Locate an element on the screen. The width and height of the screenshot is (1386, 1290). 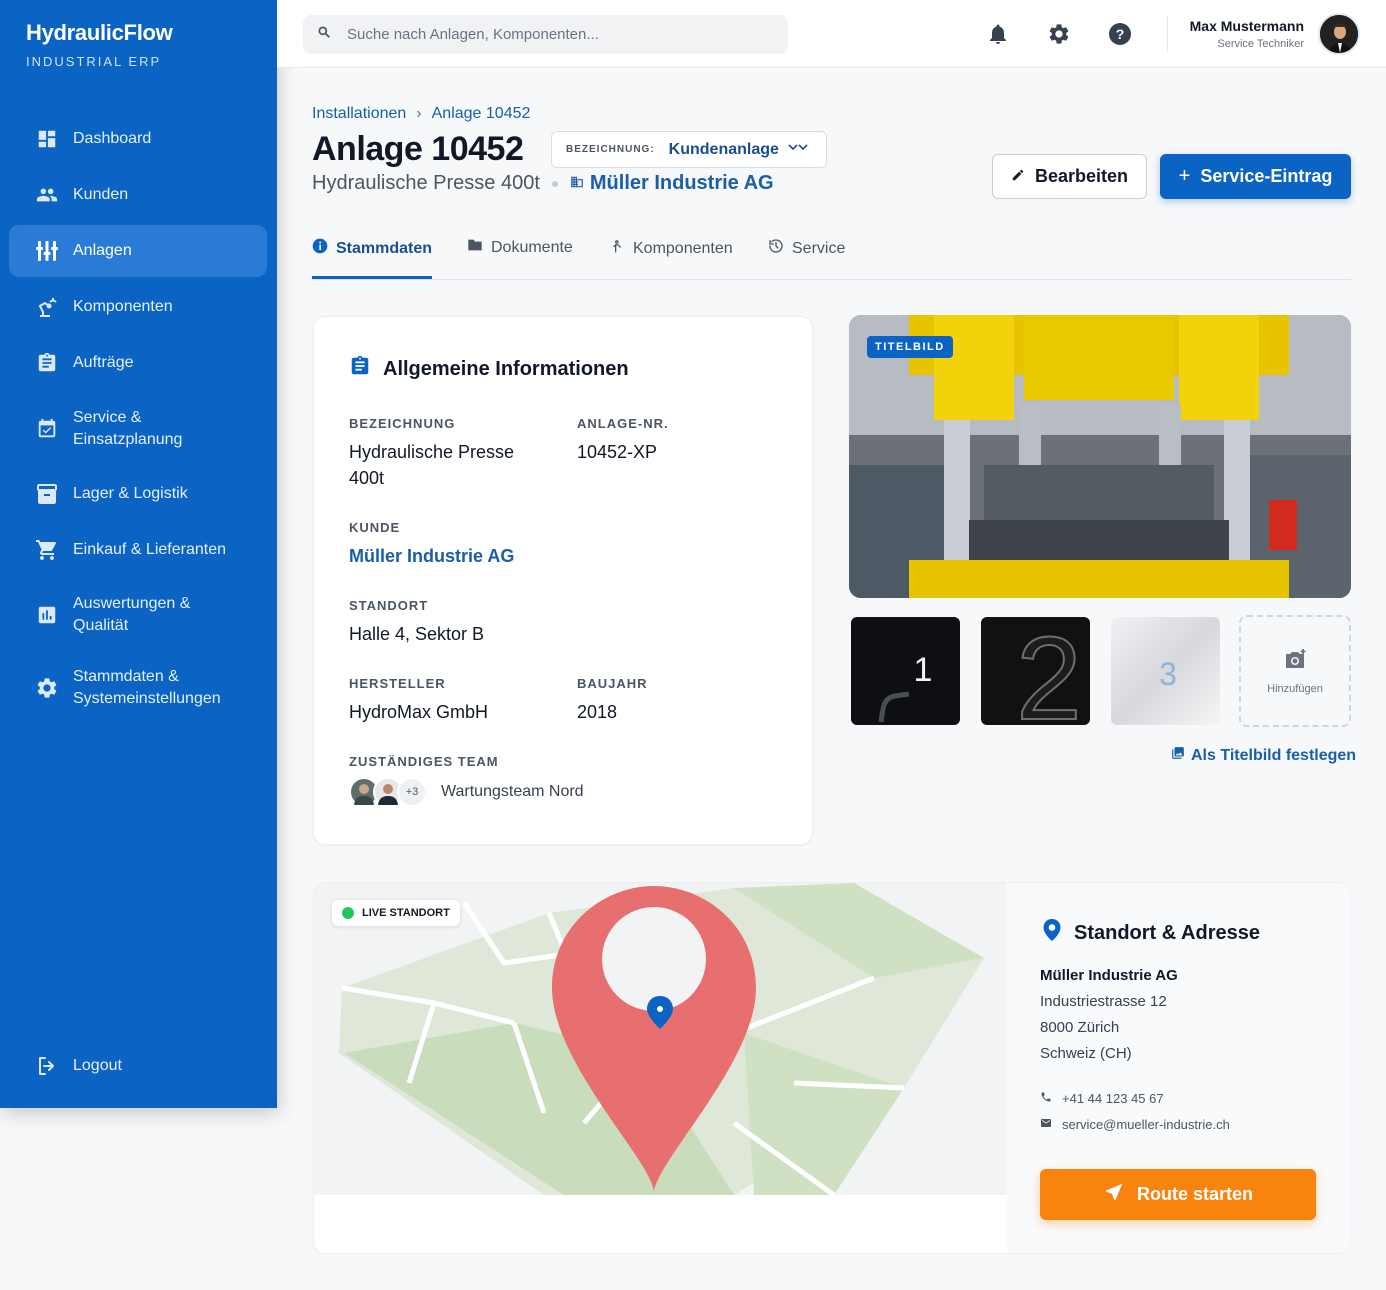
phone-link: +41 44 123 45 67 is located at coordinates (1102, 1098).